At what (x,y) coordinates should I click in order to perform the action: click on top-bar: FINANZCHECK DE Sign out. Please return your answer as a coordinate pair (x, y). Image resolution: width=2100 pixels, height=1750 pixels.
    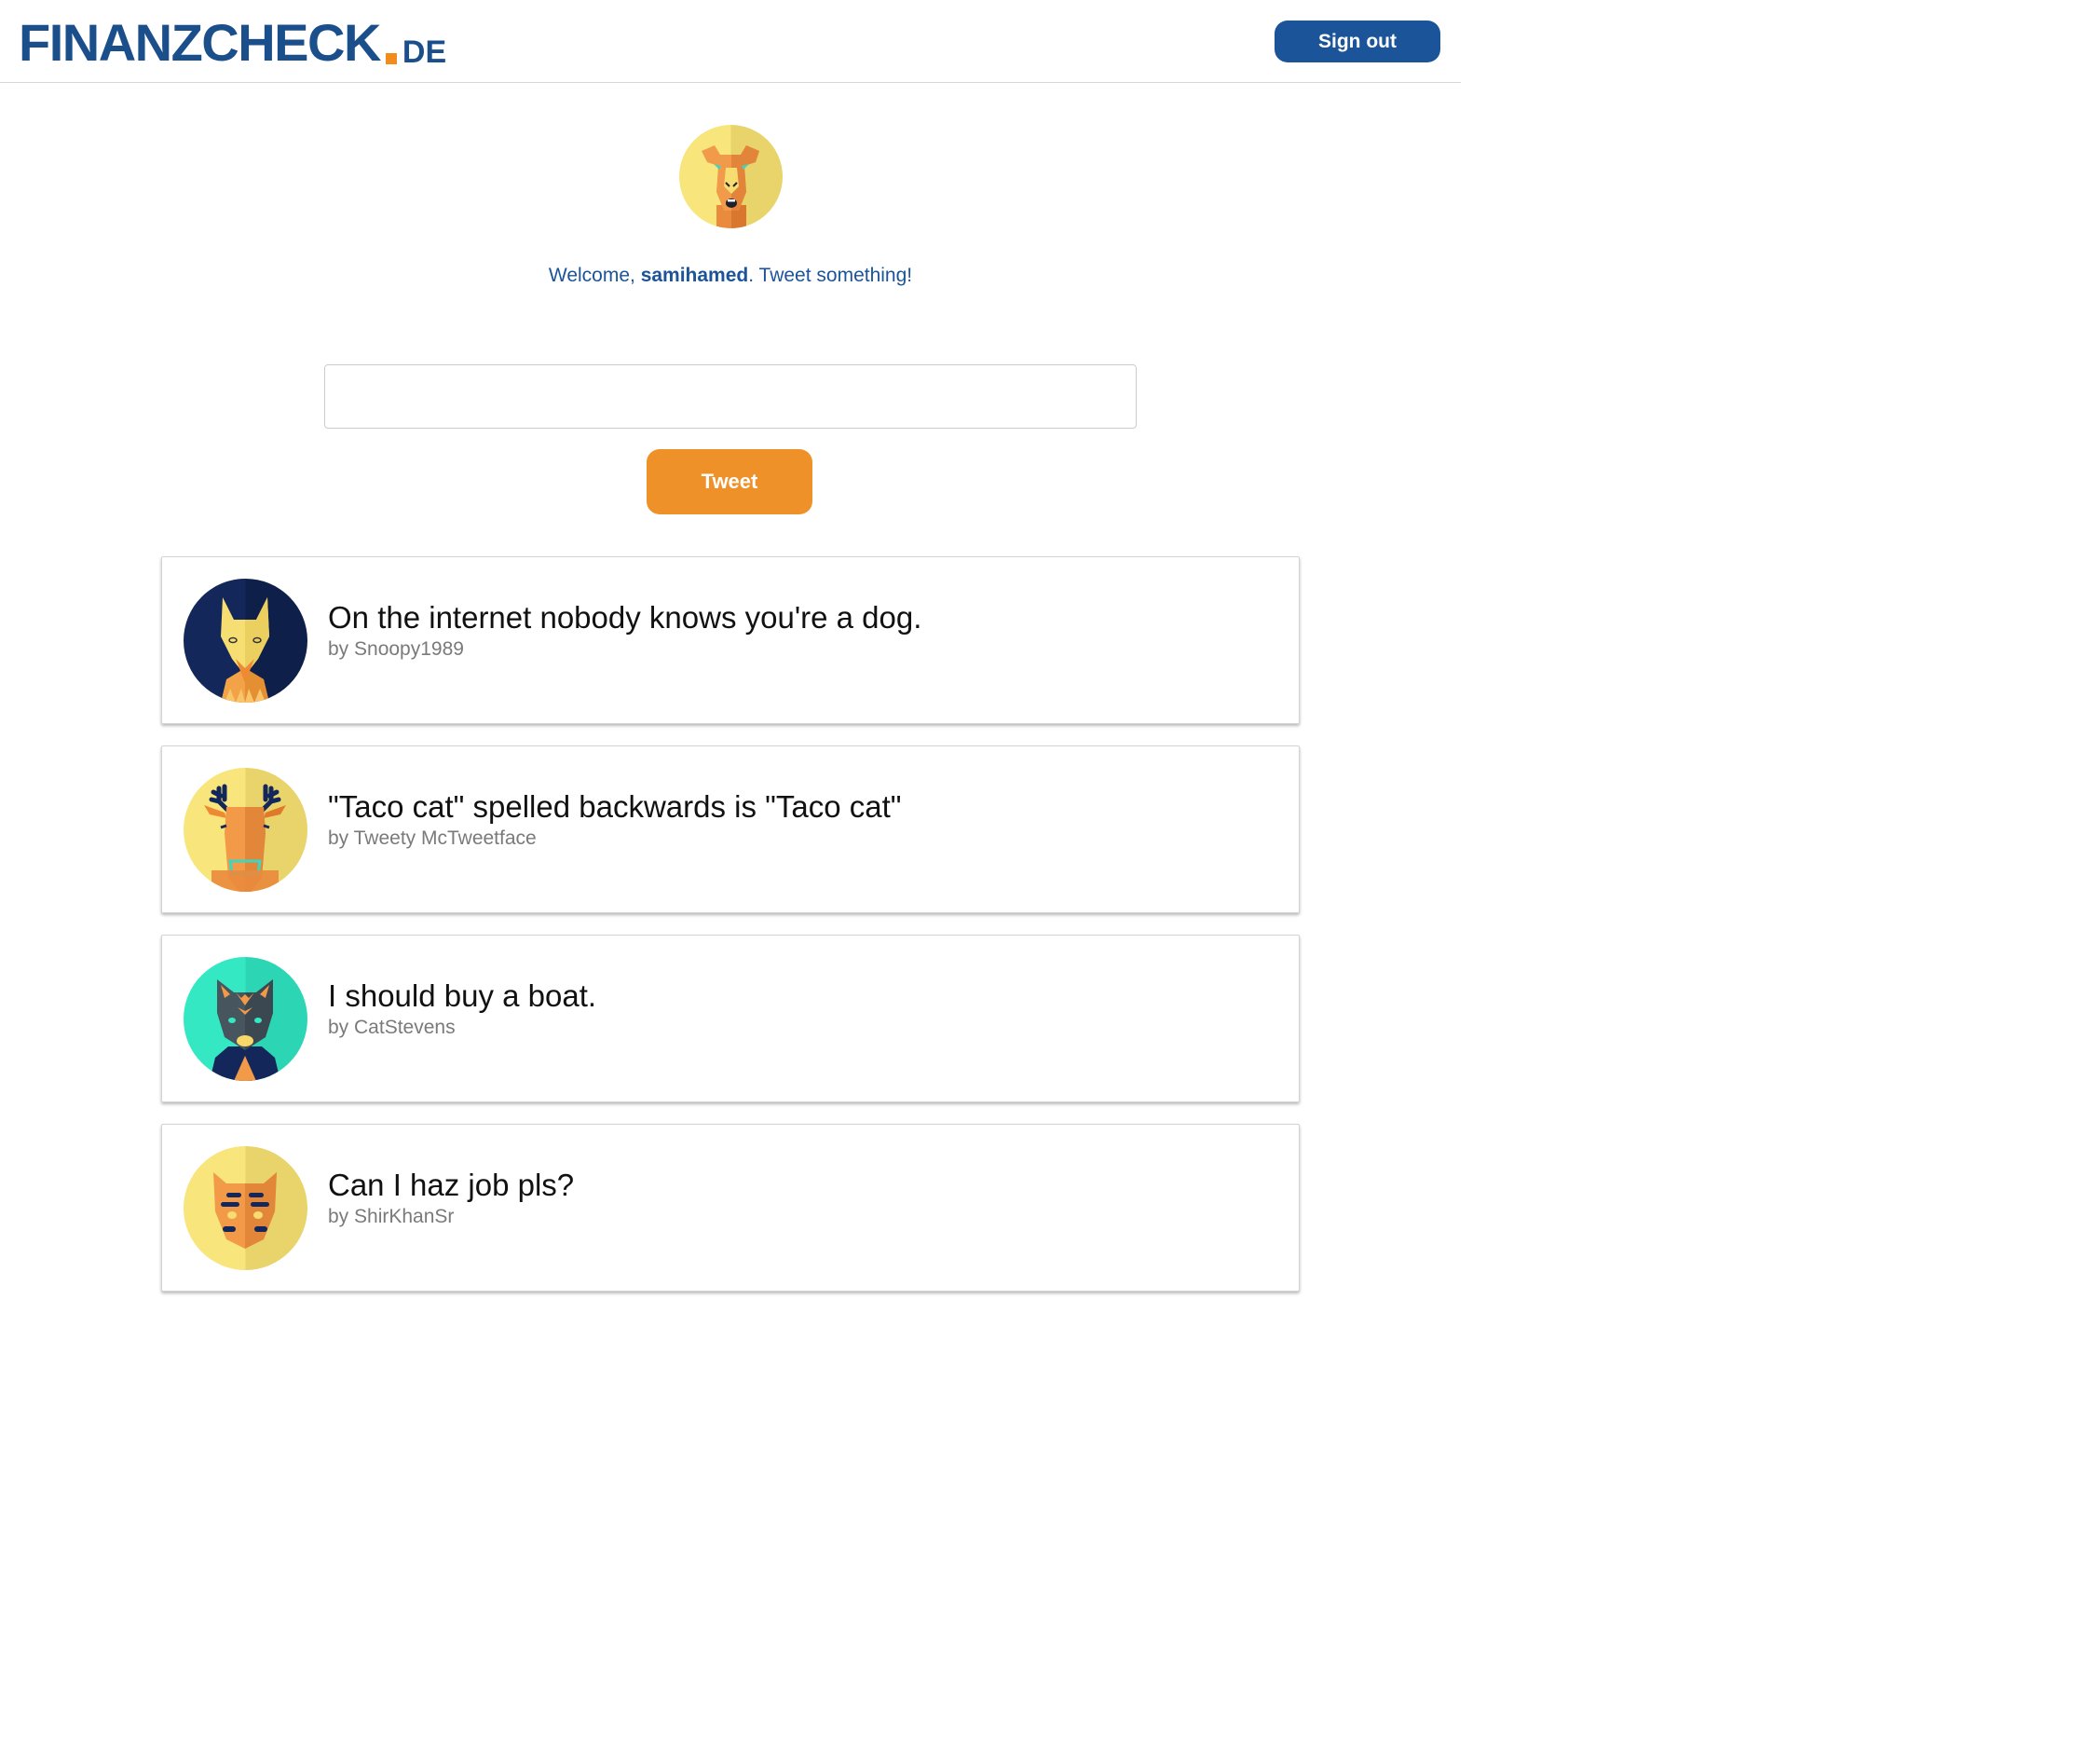
    Looking at the image, I should click on (730, 41).